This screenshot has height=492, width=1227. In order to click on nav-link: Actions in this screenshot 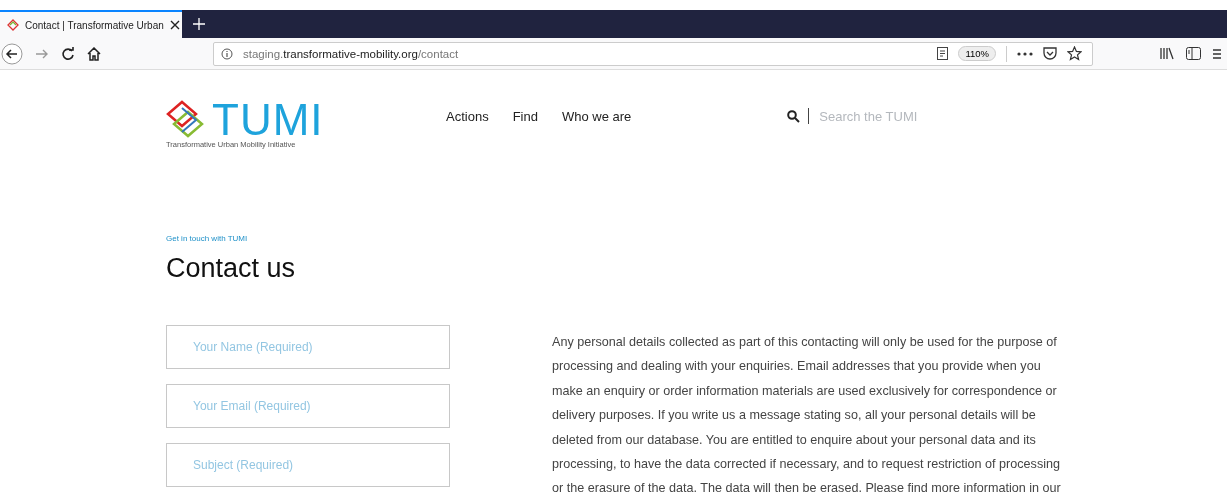, I will do `click(467, 116)`.